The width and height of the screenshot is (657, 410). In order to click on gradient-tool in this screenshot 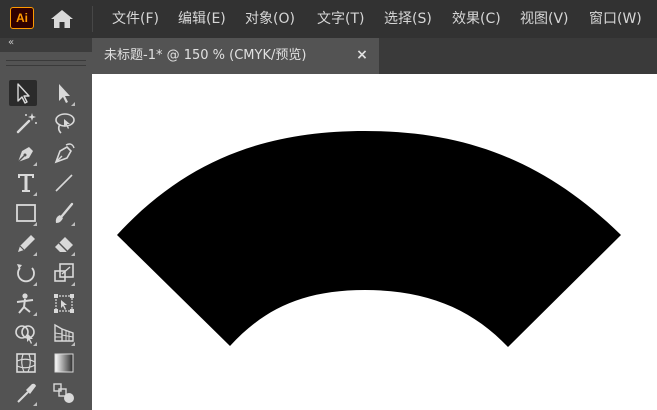, I will do `click(64, 363)`.